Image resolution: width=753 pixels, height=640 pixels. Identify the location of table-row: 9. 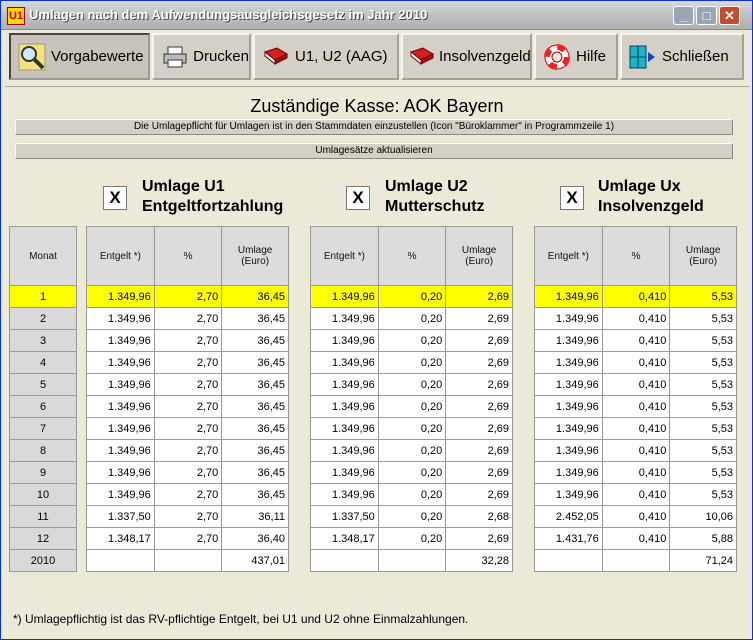
(43, 472).